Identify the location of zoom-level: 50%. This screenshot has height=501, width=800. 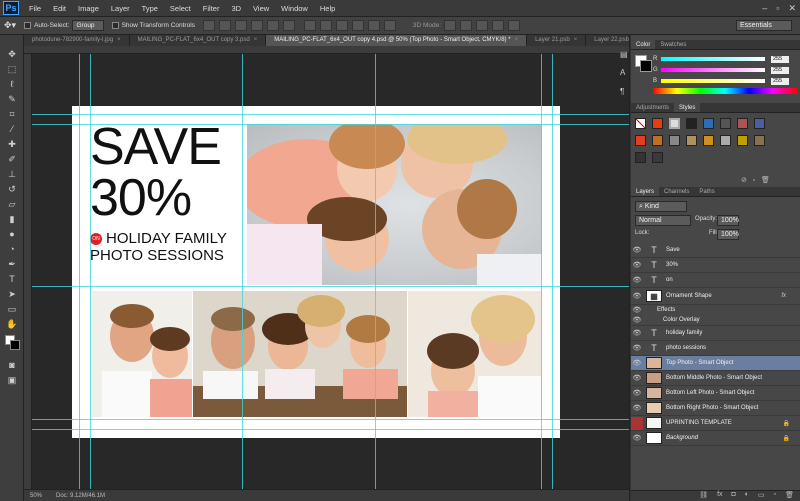
(36, 496).